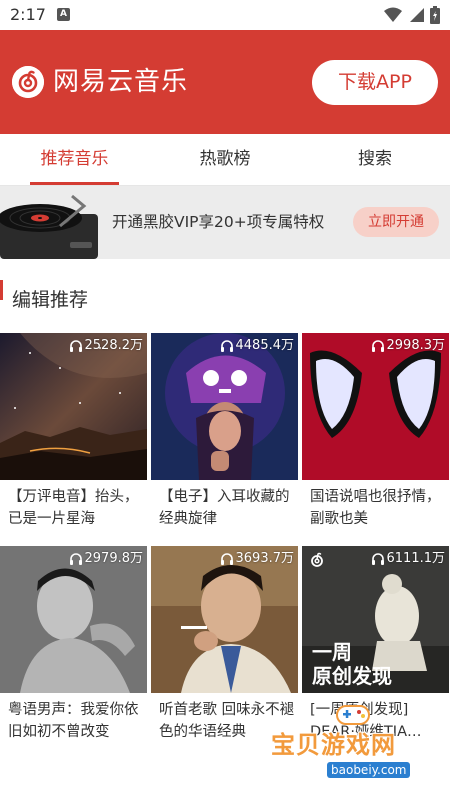 The width and height of the screenshot is (450, 800). I want to click on tab-bar: 推荐音乐 热歌榜 搜索, so click(225, 160).